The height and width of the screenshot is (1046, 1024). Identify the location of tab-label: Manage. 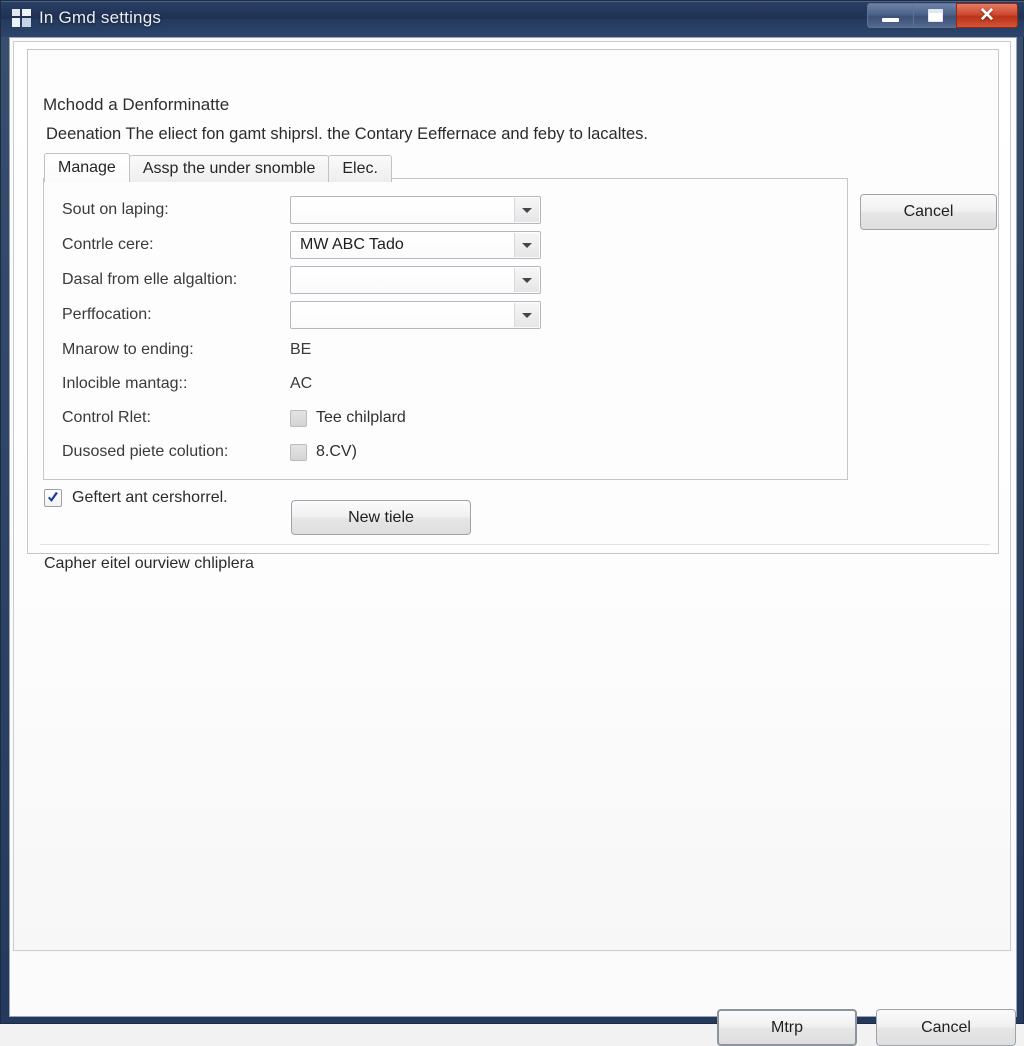
(87, 167).